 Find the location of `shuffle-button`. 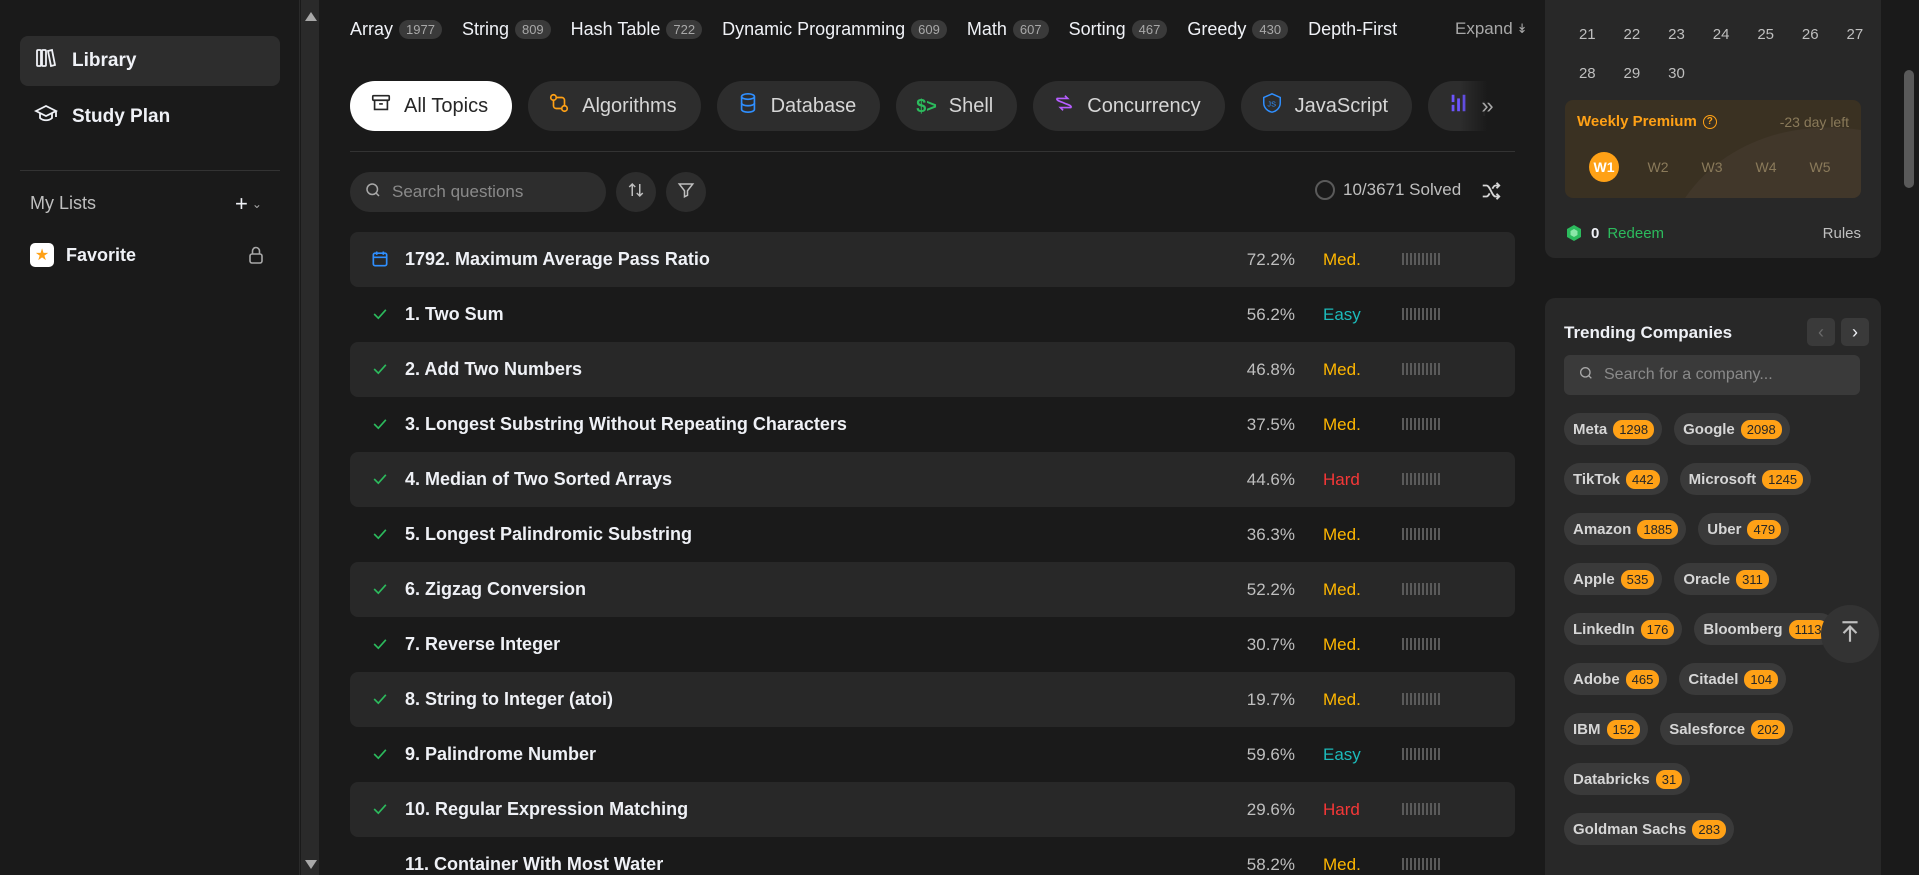

shuffle-button is located at coordinates (1492, 192).